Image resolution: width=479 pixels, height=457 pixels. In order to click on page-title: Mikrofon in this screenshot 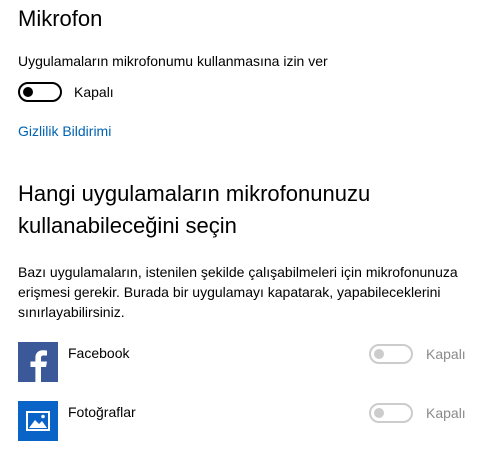, I will do `click(60, 18)`.